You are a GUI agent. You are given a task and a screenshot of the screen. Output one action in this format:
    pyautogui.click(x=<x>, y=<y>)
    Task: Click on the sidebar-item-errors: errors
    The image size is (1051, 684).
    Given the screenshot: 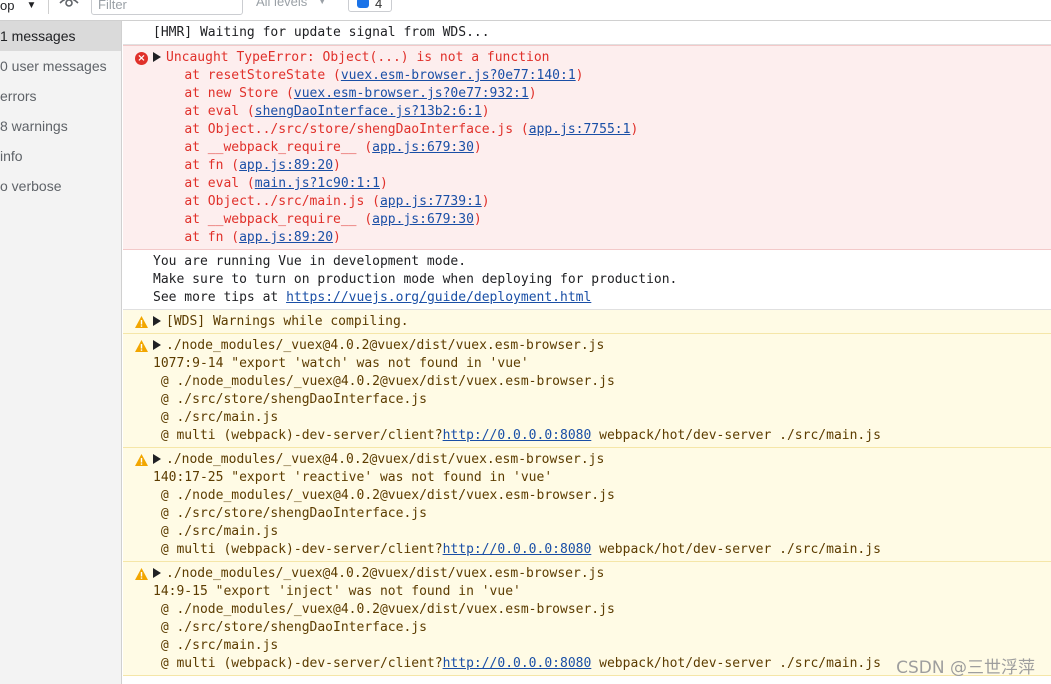 What is the action you would take?
    pyautogui.click(x=60, y=96)
    